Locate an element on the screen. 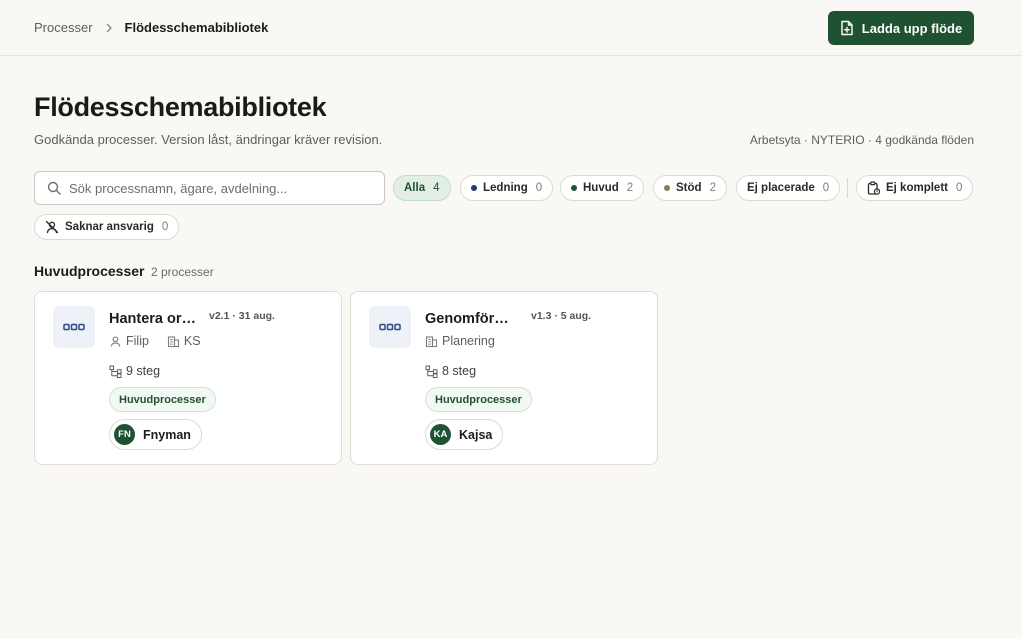 Image resolution: width=1022 pixels, height=639 pixels. huvud-dot-icon is located at coordinates (574, 188).